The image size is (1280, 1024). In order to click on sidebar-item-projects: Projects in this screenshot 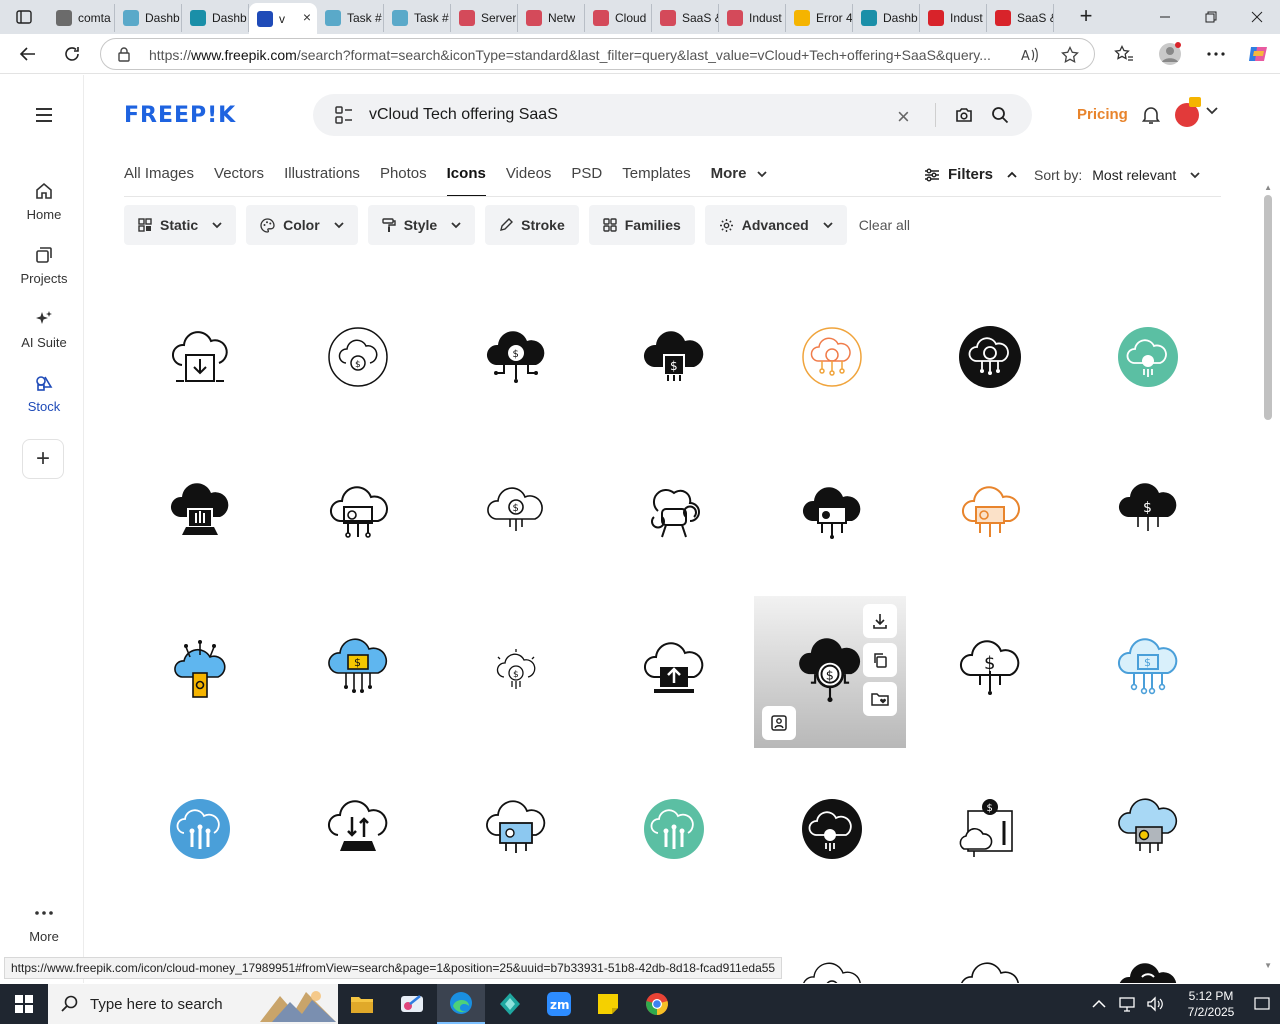, I will do `click(44, 265)`.